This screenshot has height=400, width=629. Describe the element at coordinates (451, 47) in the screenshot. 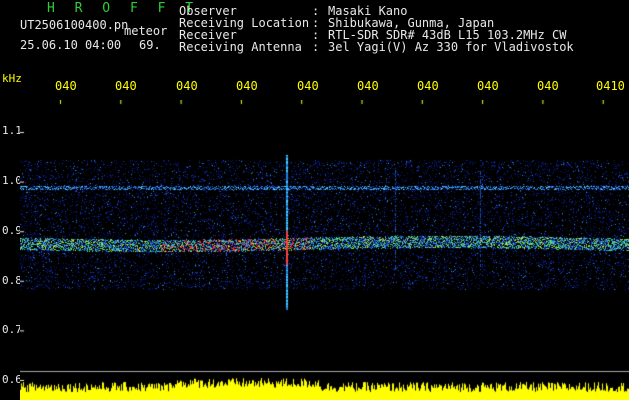

I see `antenna-value: 3el Yagi(V) Az 330 for Vladivostok` at that location.